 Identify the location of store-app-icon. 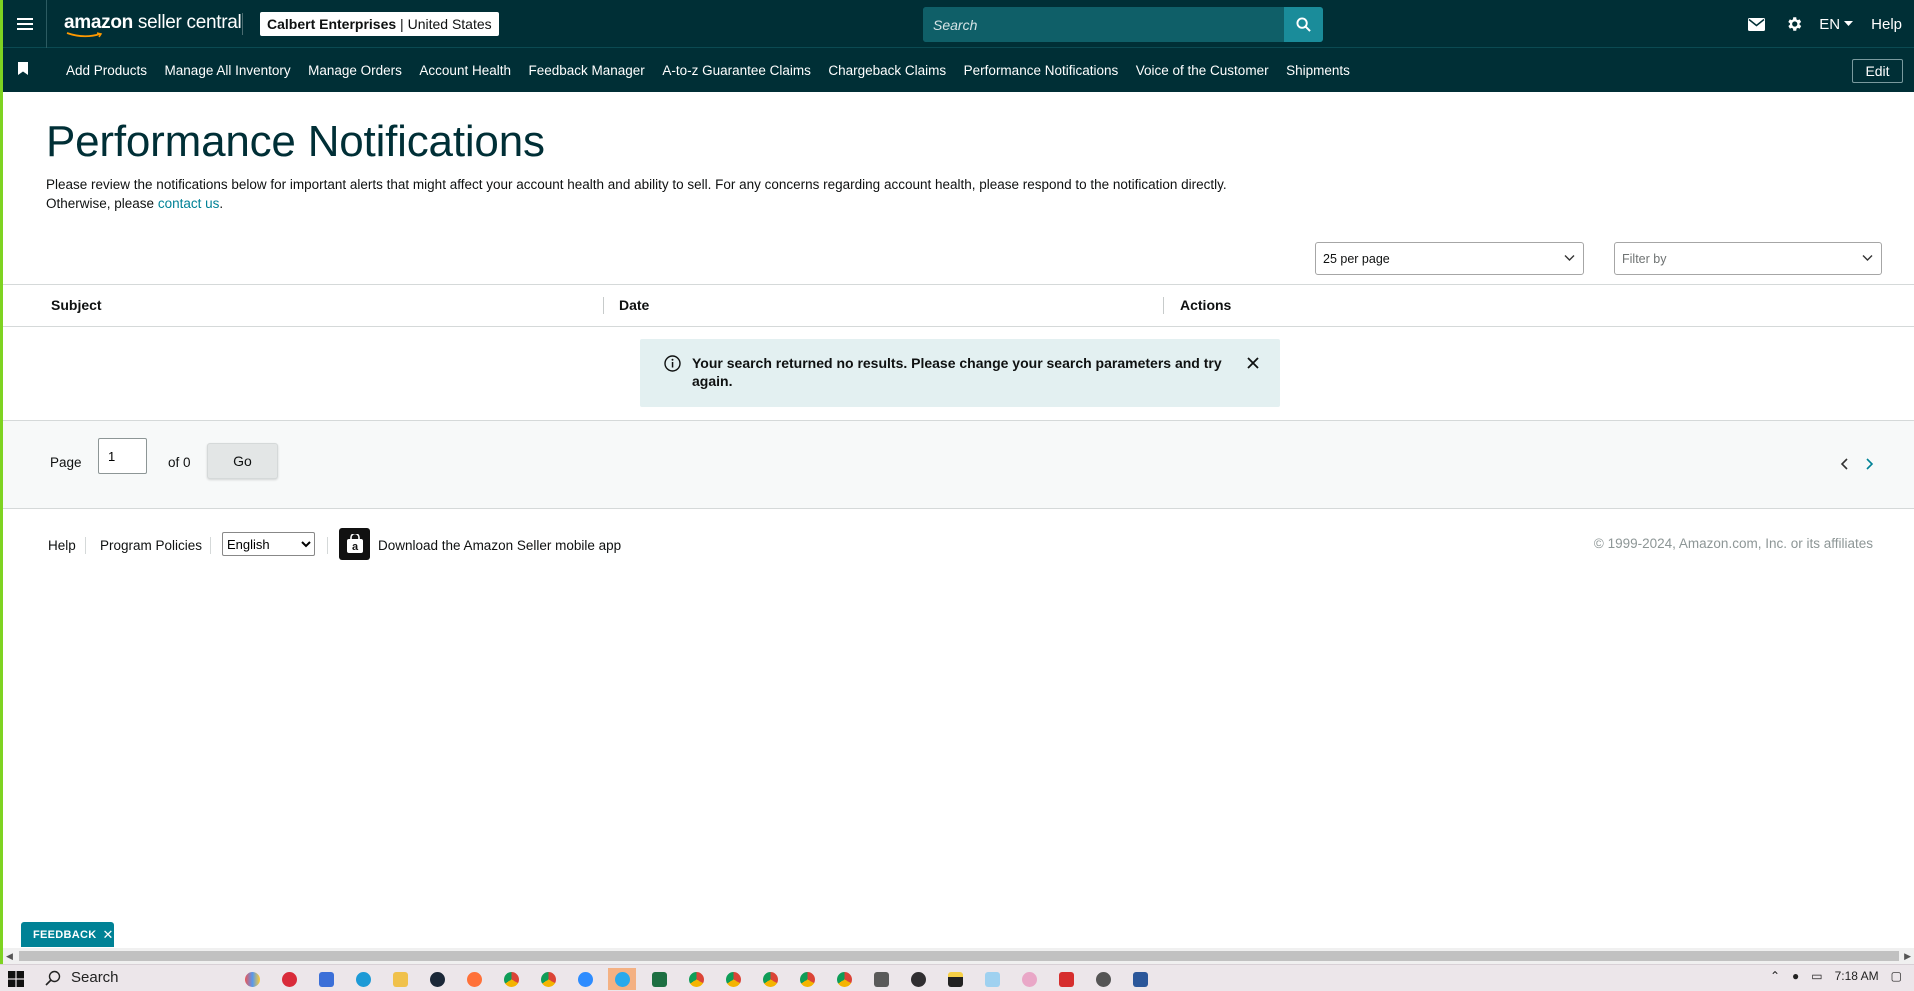
(326, 979).